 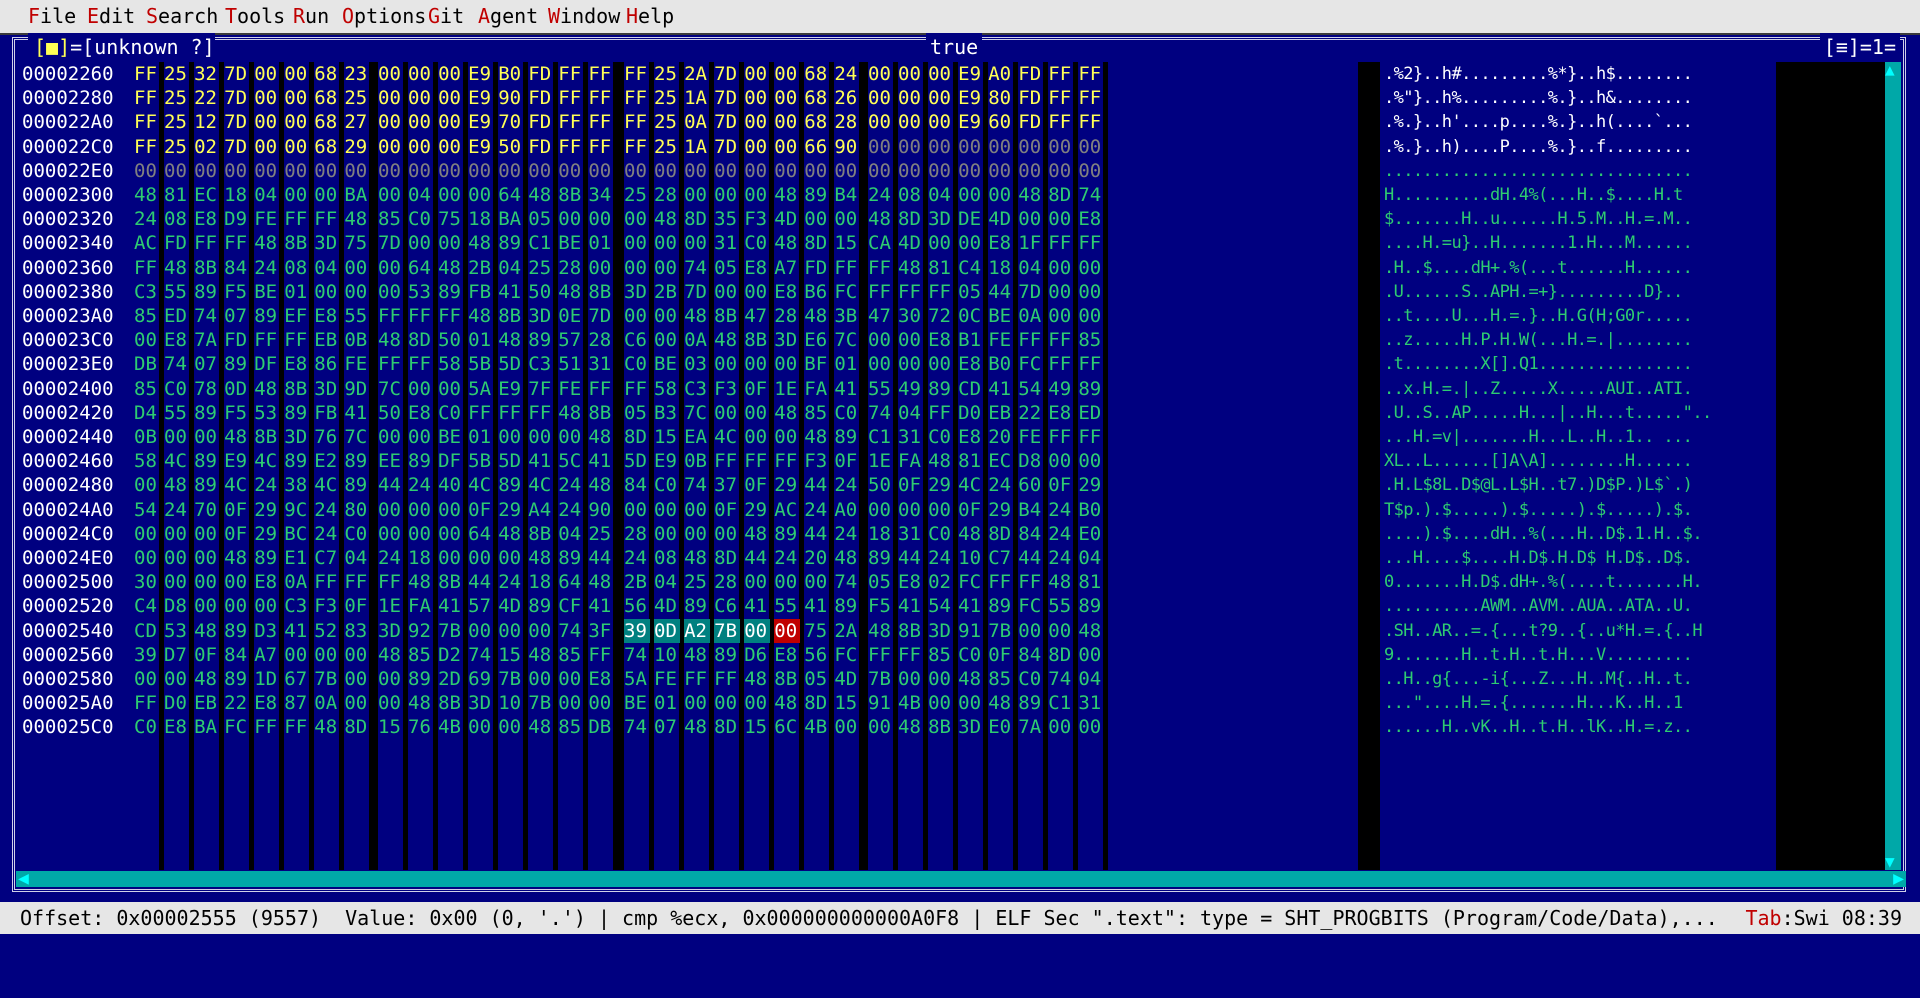 What do you see at coordinates (207, 74) in the screenshot?
I see `hex-byte: 32` at bounding box center [207, 74].